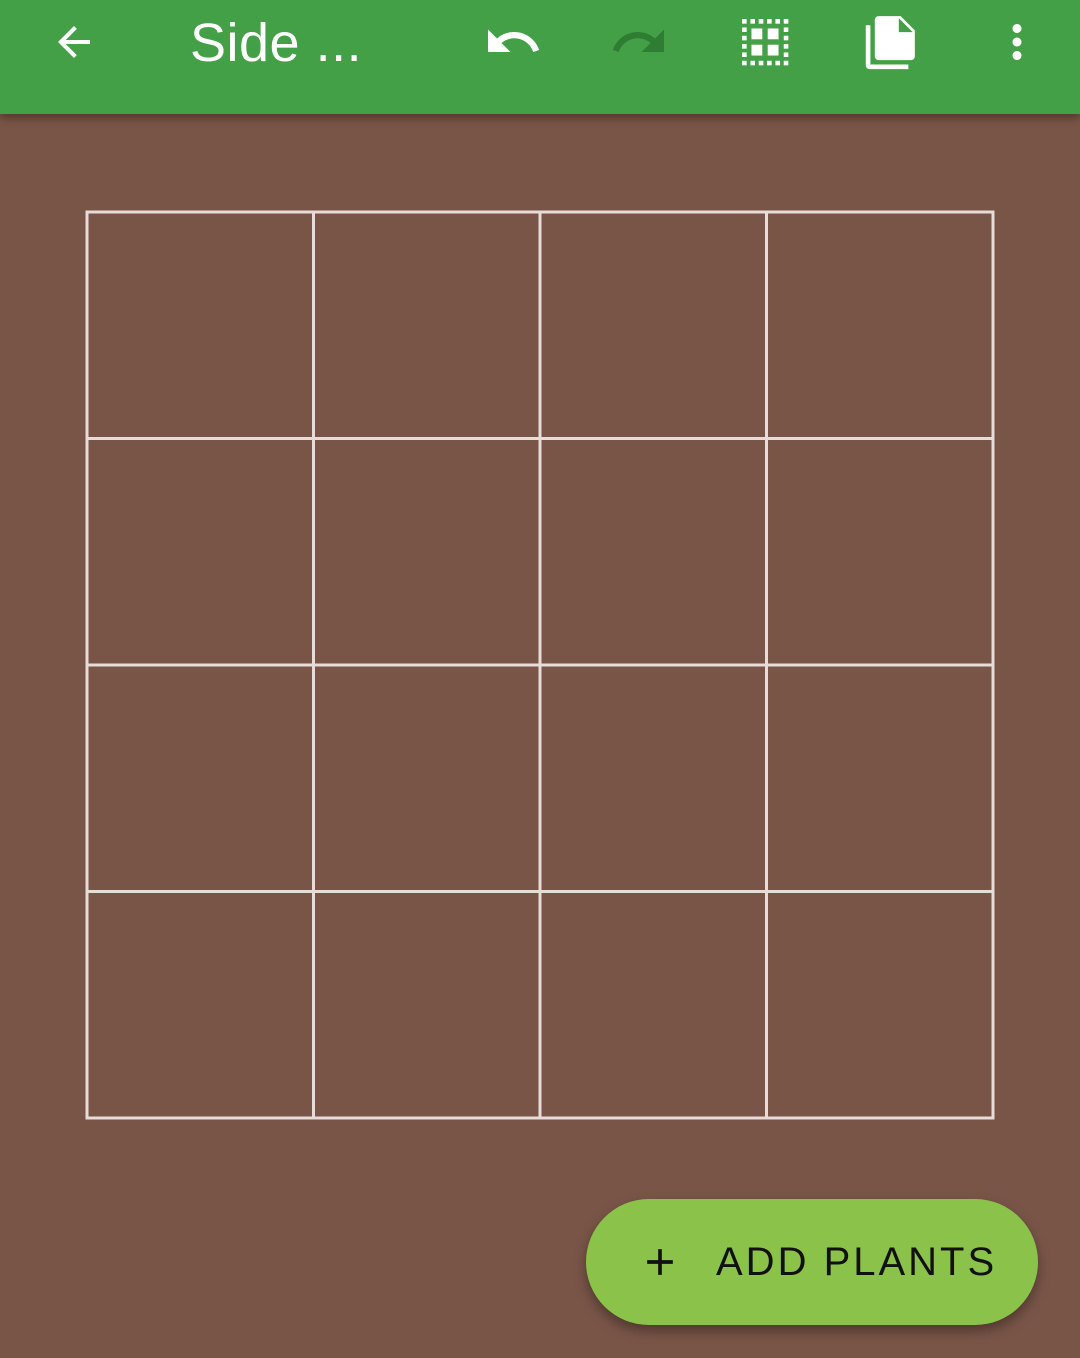 Image resolution: width=1080 pixels, height=1358 pixels. I want to click on undo-button, so click(513, 42).